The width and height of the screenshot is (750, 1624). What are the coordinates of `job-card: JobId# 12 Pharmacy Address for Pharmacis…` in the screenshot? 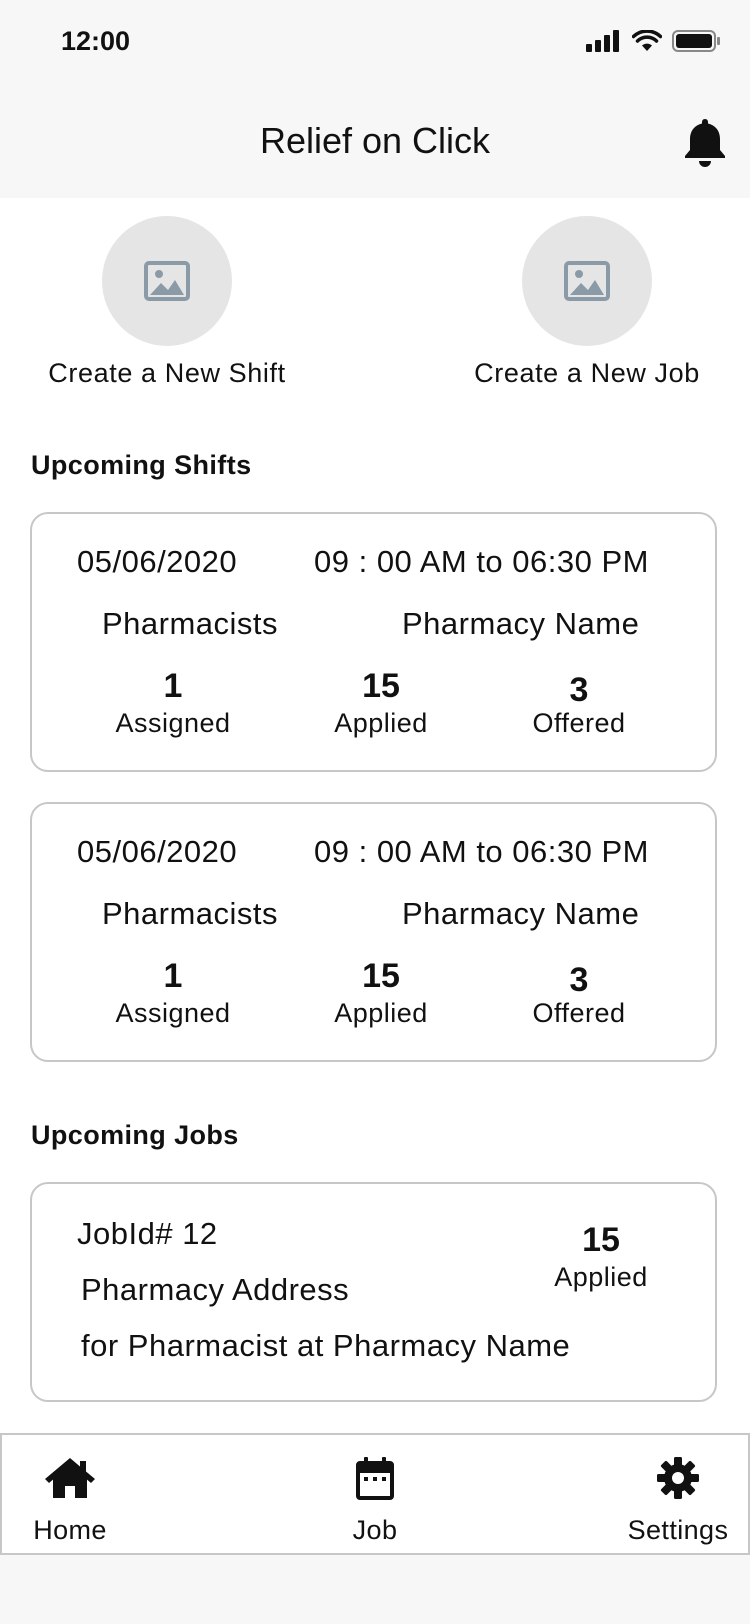 It's located at (373, 1292).